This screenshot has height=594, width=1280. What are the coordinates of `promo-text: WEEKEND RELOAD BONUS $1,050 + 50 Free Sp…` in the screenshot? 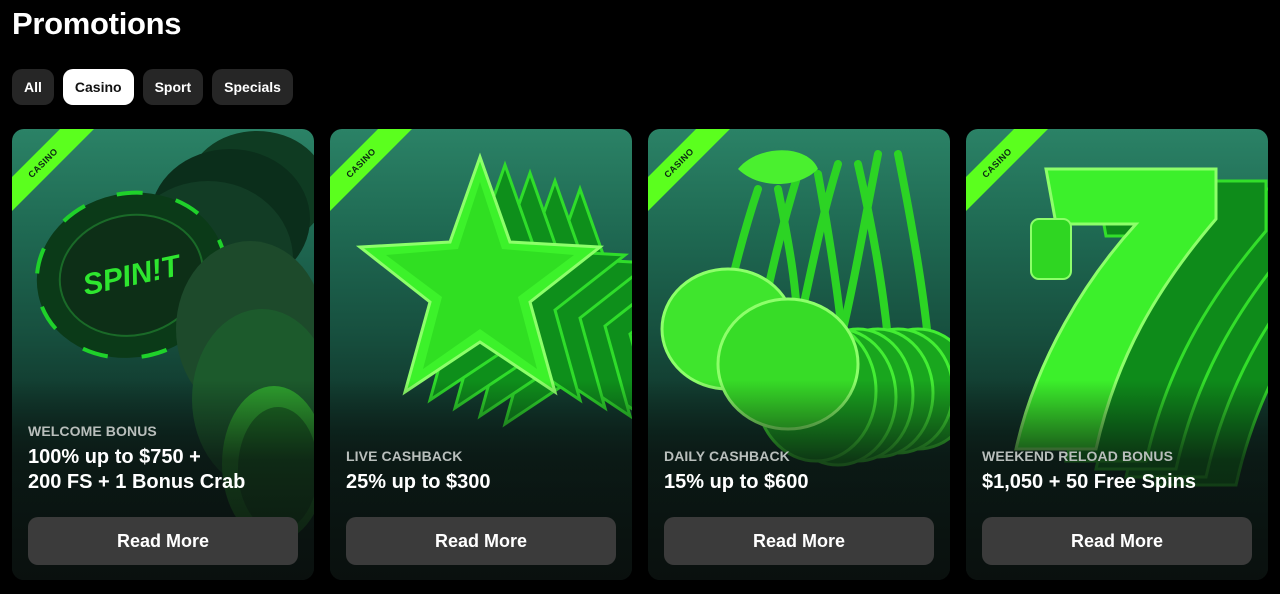 It's located at (1117, 471).